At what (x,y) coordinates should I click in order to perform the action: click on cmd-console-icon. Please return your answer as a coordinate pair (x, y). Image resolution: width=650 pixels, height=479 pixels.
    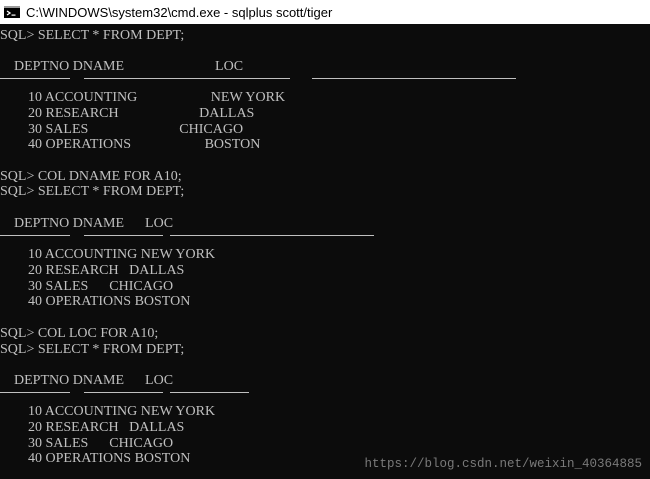
    Looking at the image, I should click on (12, 12).